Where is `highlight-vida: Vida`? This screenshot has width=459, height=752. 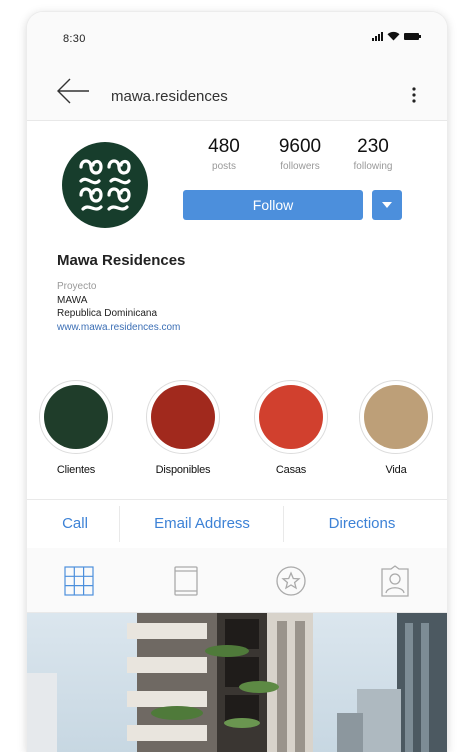 highlight-vida: Vida is located at coordinates (396, 428).